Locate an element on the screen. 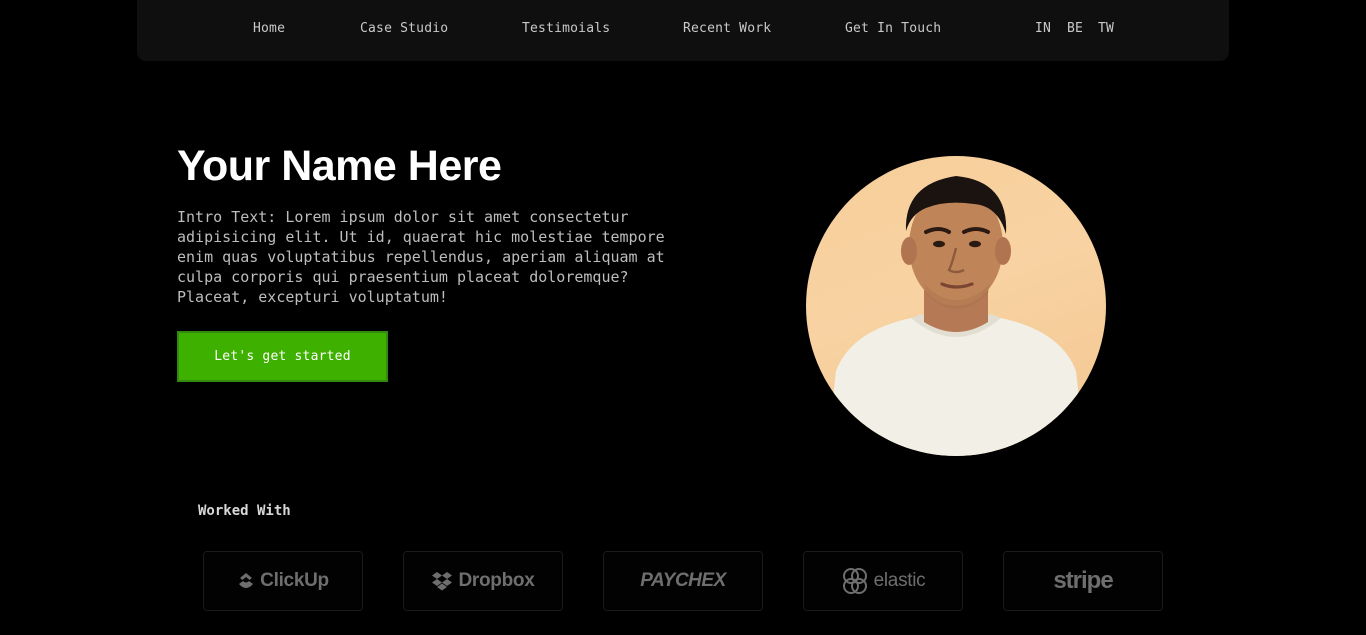  social-link-twitter: TW is located at coordinates (1106, 28).